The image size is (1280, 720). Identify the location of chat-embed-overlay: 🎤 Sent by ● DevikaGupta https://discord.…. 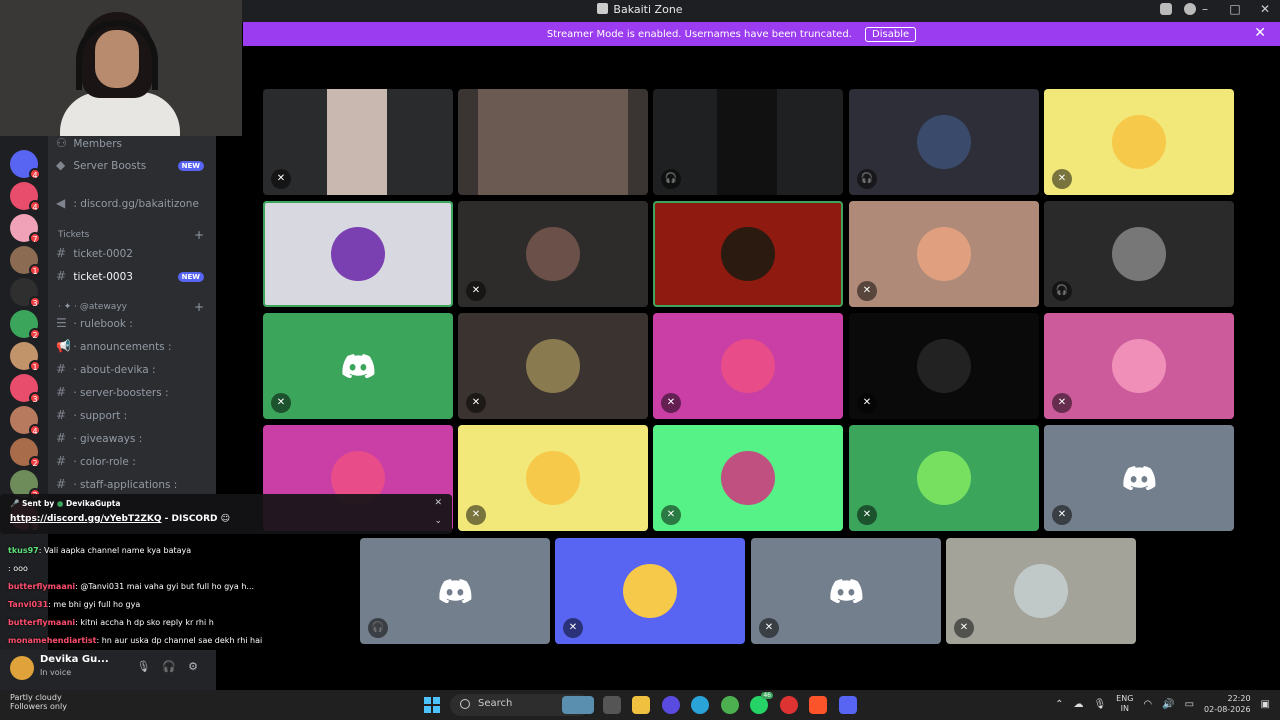
(226, 514).